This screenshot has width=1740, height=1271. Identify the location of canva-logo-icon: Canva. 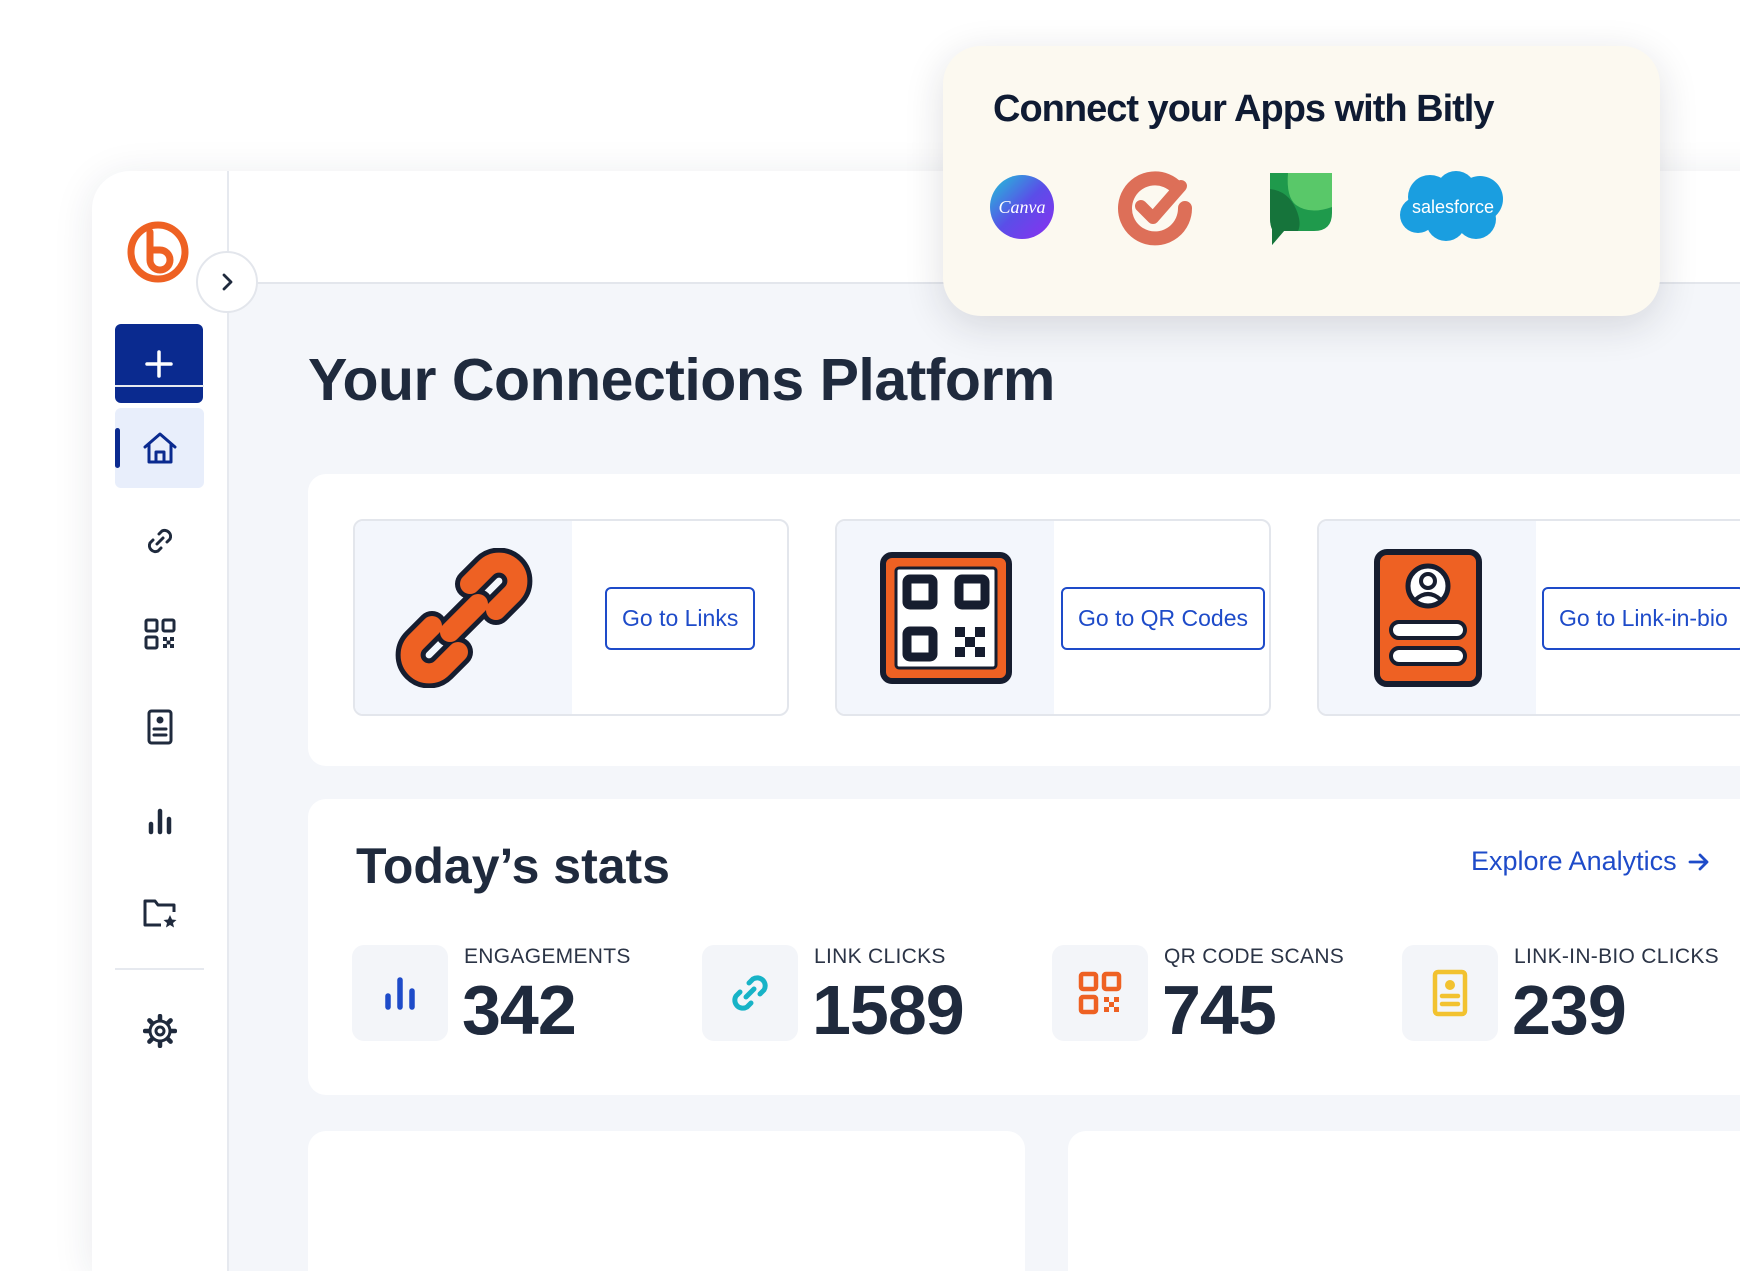
(1022, 207).